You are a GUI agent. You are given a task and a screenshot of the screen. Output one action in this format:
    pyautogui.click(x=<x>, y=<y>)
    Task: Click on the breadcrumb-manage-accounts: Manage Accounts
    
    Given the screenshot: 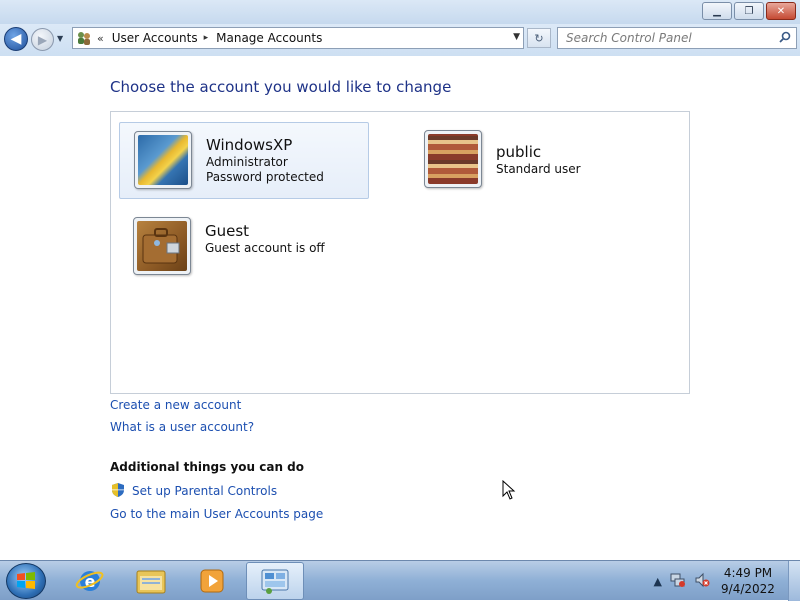 What is the action you would take?
    pyautogui.click(x=269, y=38)
    